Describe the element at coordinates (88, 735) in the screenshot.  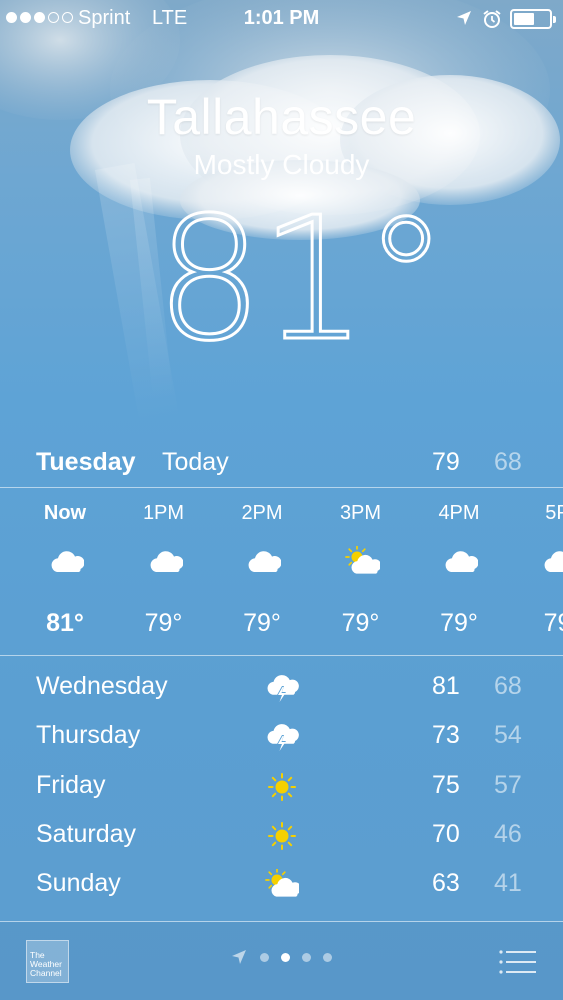
I see `day-name: Thursday` at that location.